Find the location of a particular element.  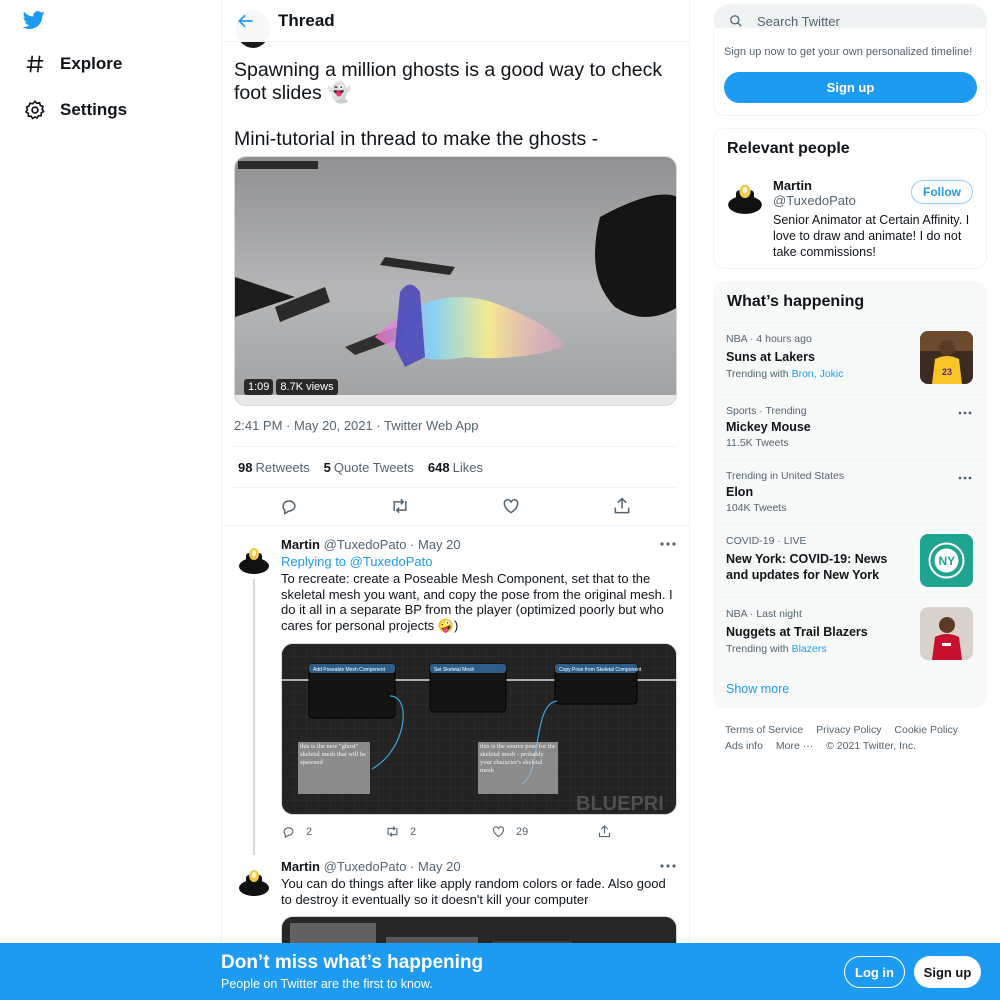

banner-subtitle: People on Twitter are the first to know. is located at coordinates (327, 984).